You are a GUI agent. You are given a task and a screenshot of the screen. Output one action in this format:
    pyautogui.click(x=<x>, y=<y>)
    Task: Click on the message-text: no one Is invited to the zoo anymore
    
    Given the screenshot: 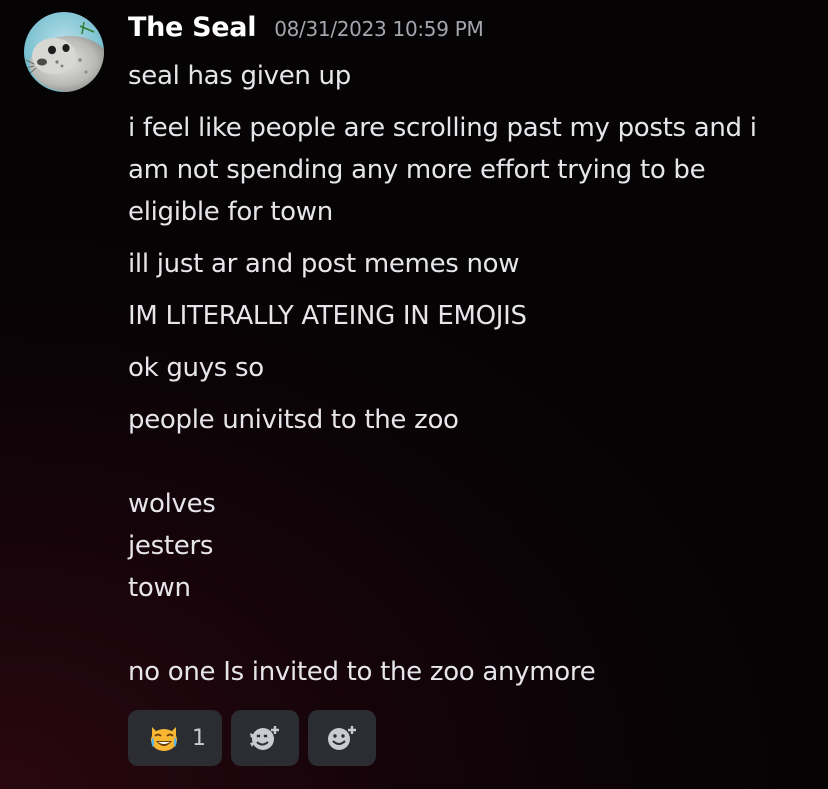 What is the action you would take?
    pyautogui.click(x=362, y=672)
    